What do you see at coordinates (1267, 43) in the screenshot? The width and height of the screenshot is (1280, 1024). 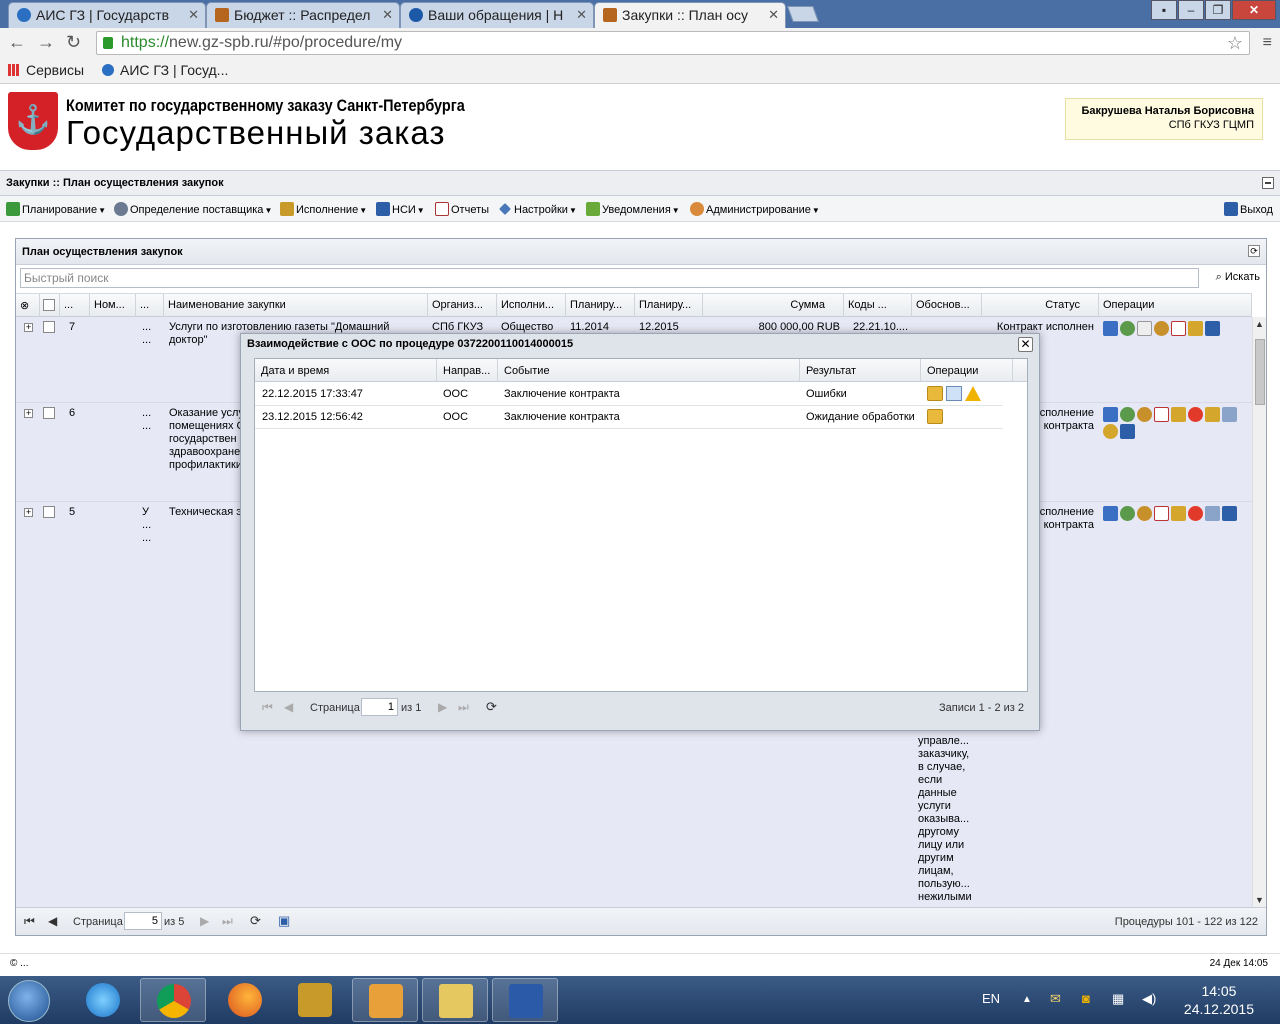 I see `browser-menu-icon: ≡` at bounding box center [1267, 43].